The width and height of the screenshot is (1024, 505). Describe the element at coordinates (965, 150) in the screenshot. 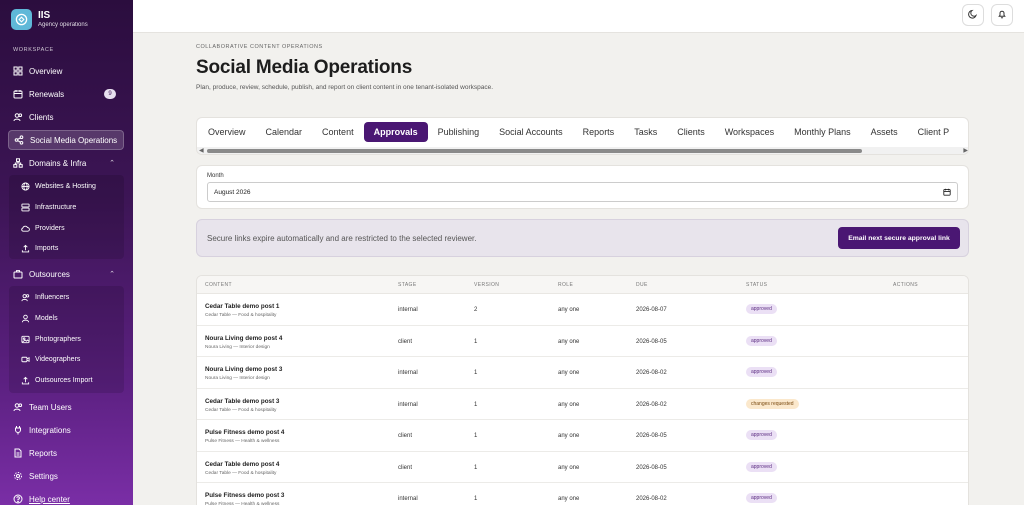

I see `scroll-right-icon: ▶` at that location.